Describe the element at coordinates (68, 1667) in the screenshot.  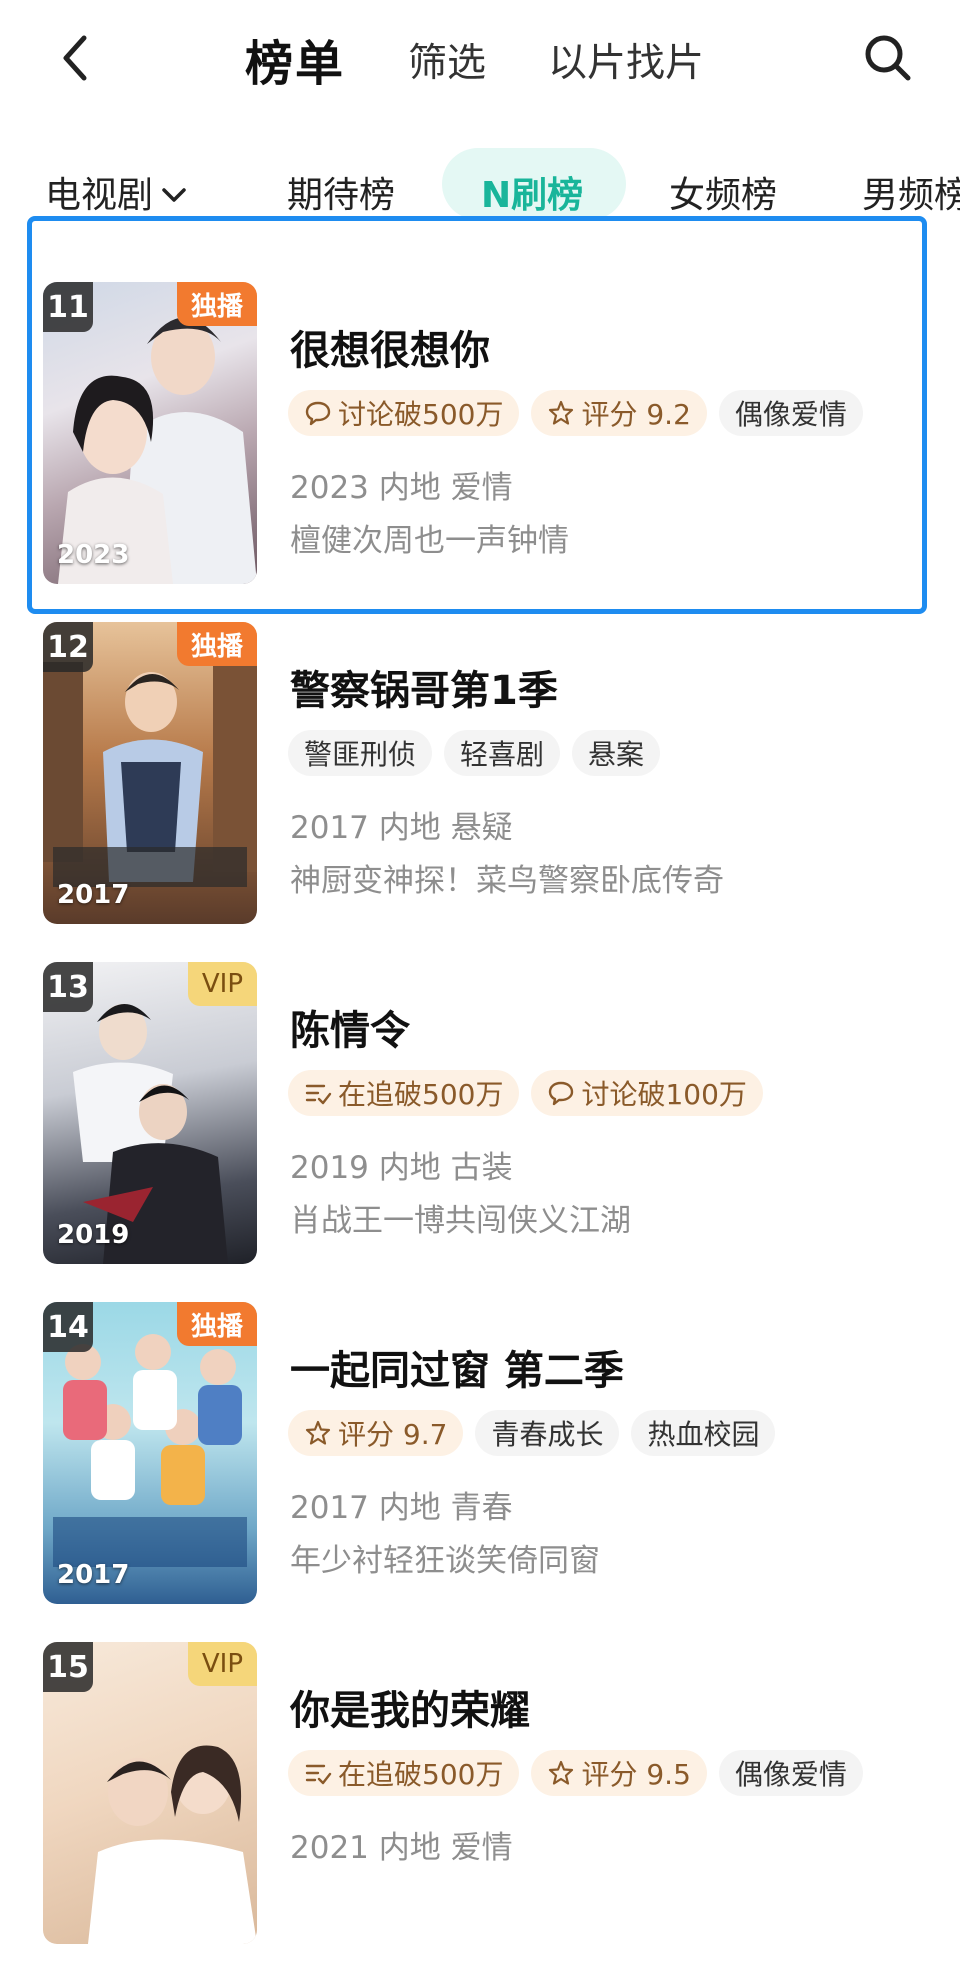
I see `rank-badge: 15` at that location.